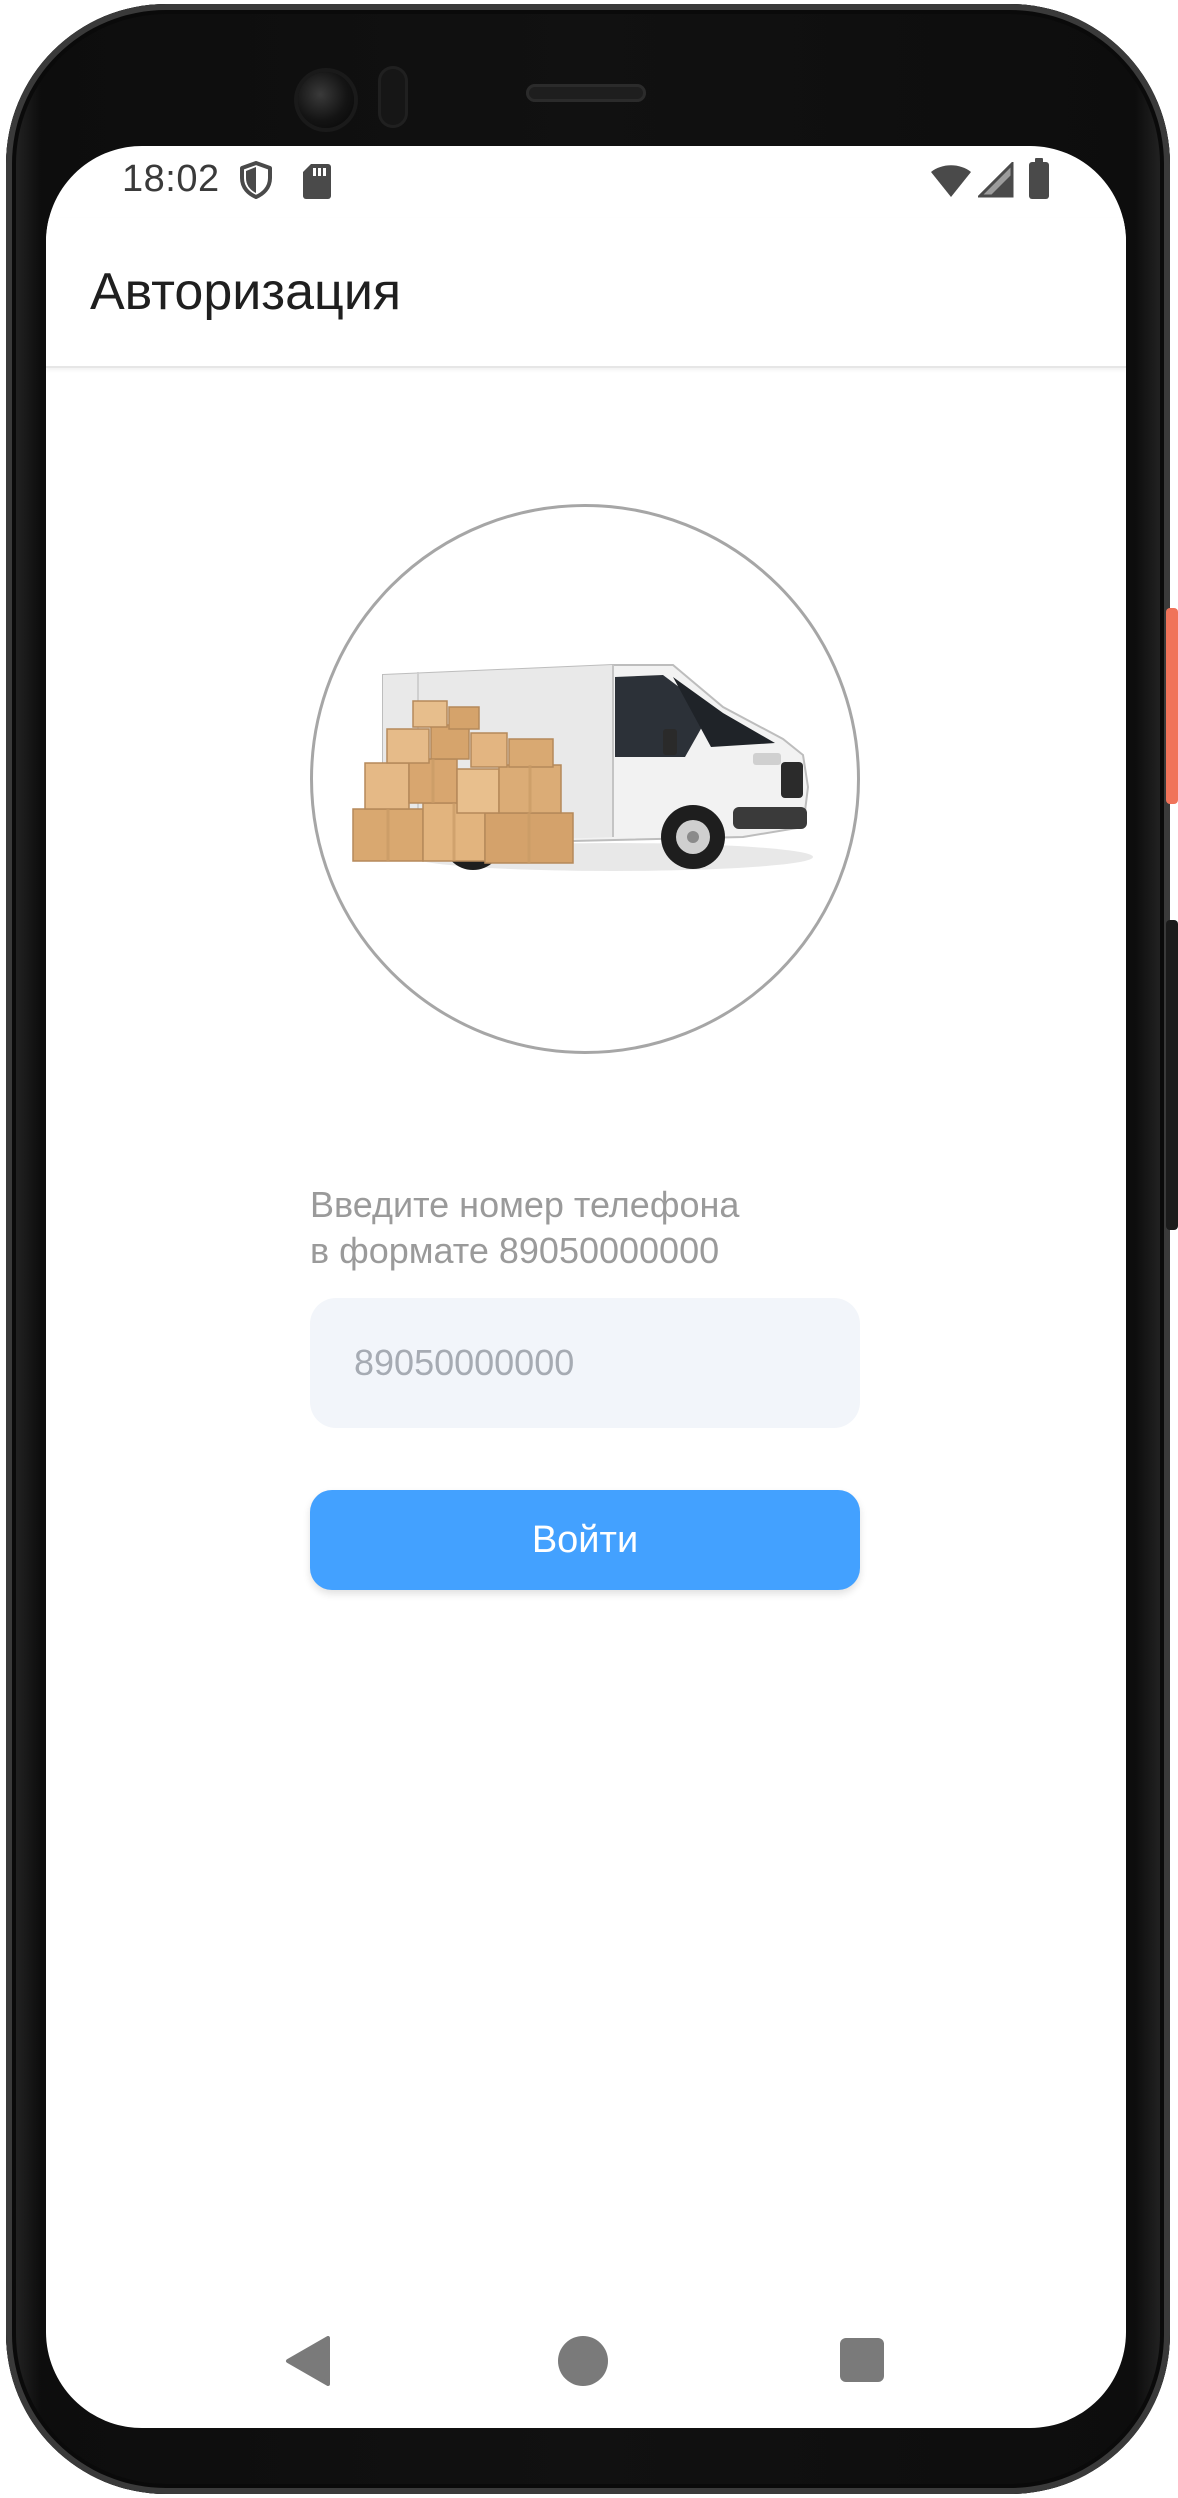 This screenshot has width=1178, height=2498. Describe the element at coordinates (525, 1204) in the screenshot. I see `phone-prompt-line1: Введите номер телефона` at that location.